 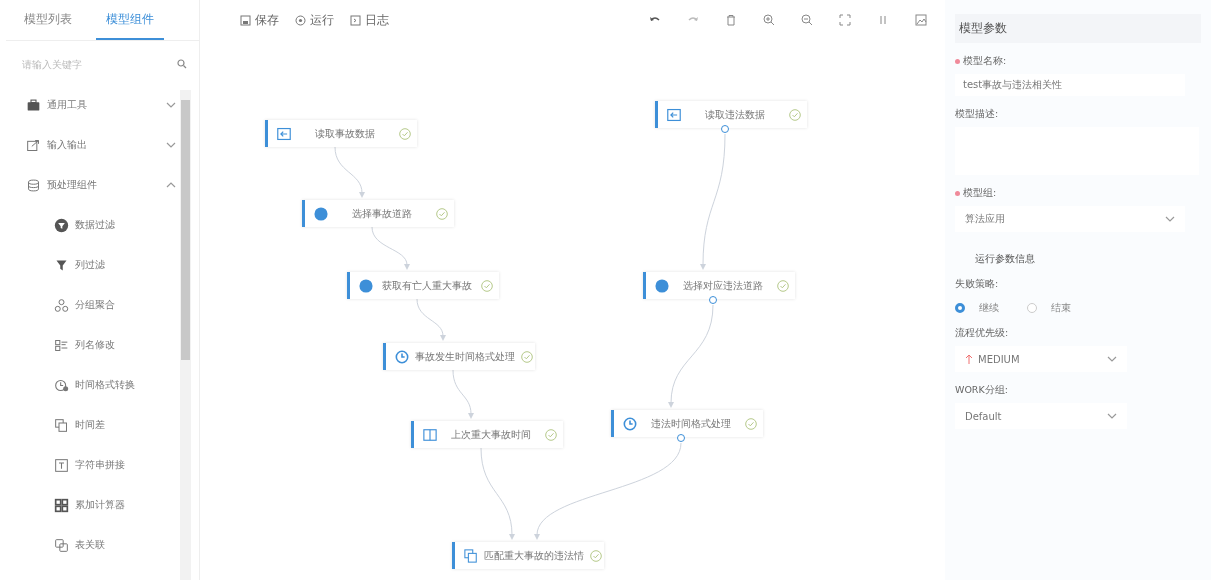 What do you see at coordinates (423, 285) in the screenshot?
I see `flow-node: 获取有亡人重大事故` at bounding box center [423, 285].